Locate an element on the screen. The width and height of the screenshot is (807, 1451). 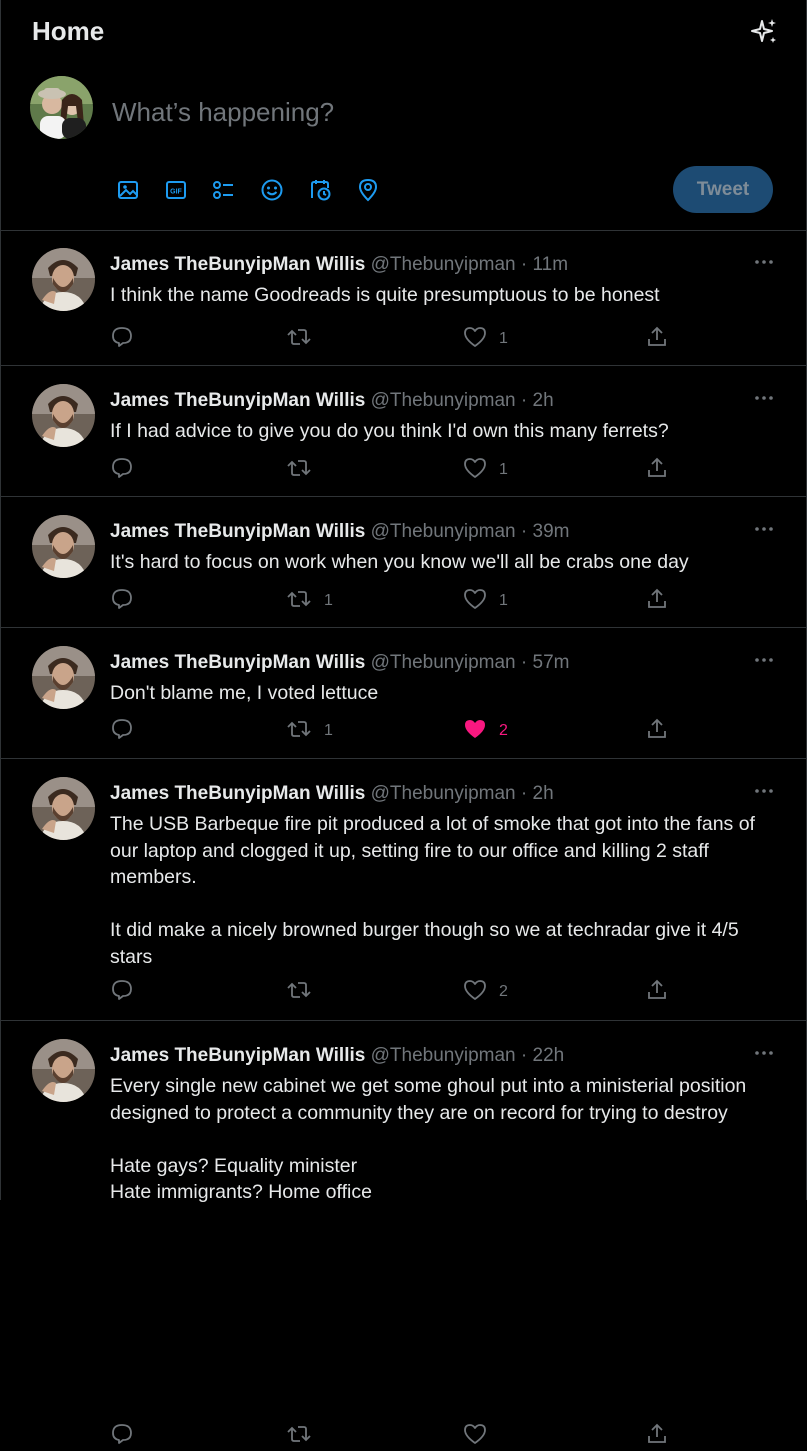
header: Home is located at coordinates (403, 32).